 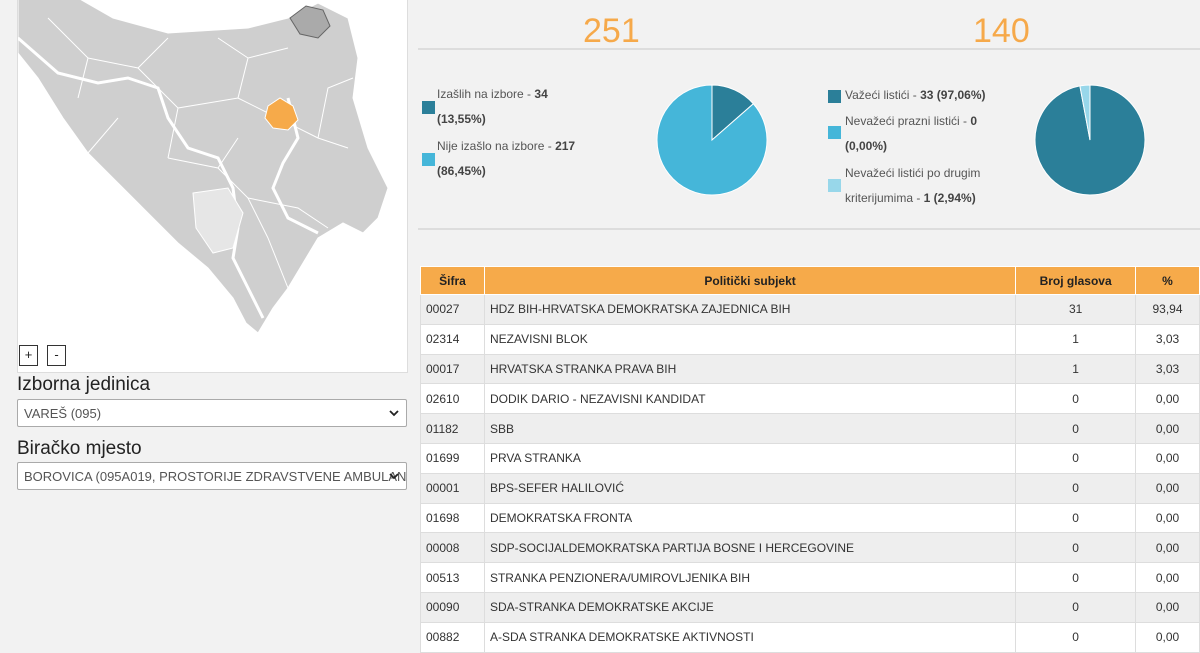 What do you see at coordinates (750, 637) in the screenshot?
I see `cell-party: A-SDA STRANKA DEMOKRATSKE AKTIVNOSTI` at bounding box center [750, 637].